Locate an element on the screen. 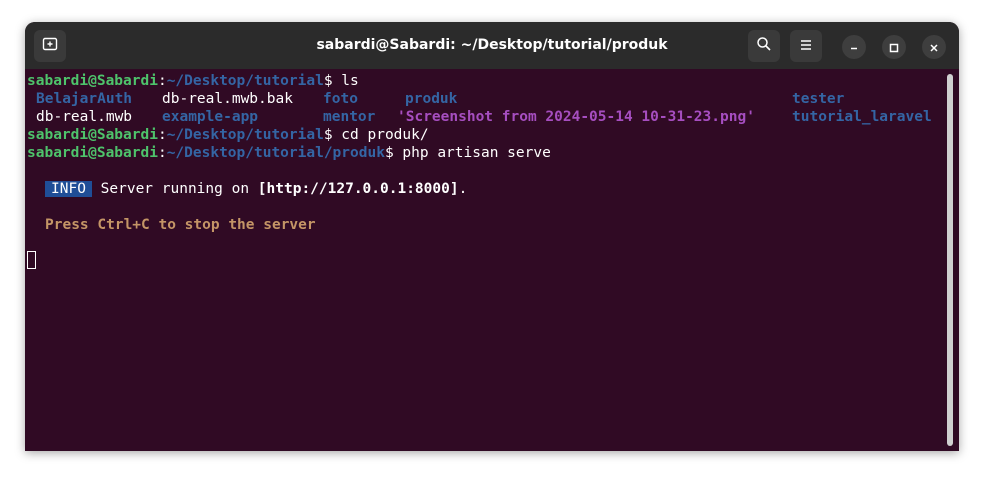  info-badge: INFO is located at coordinates (68, 189).